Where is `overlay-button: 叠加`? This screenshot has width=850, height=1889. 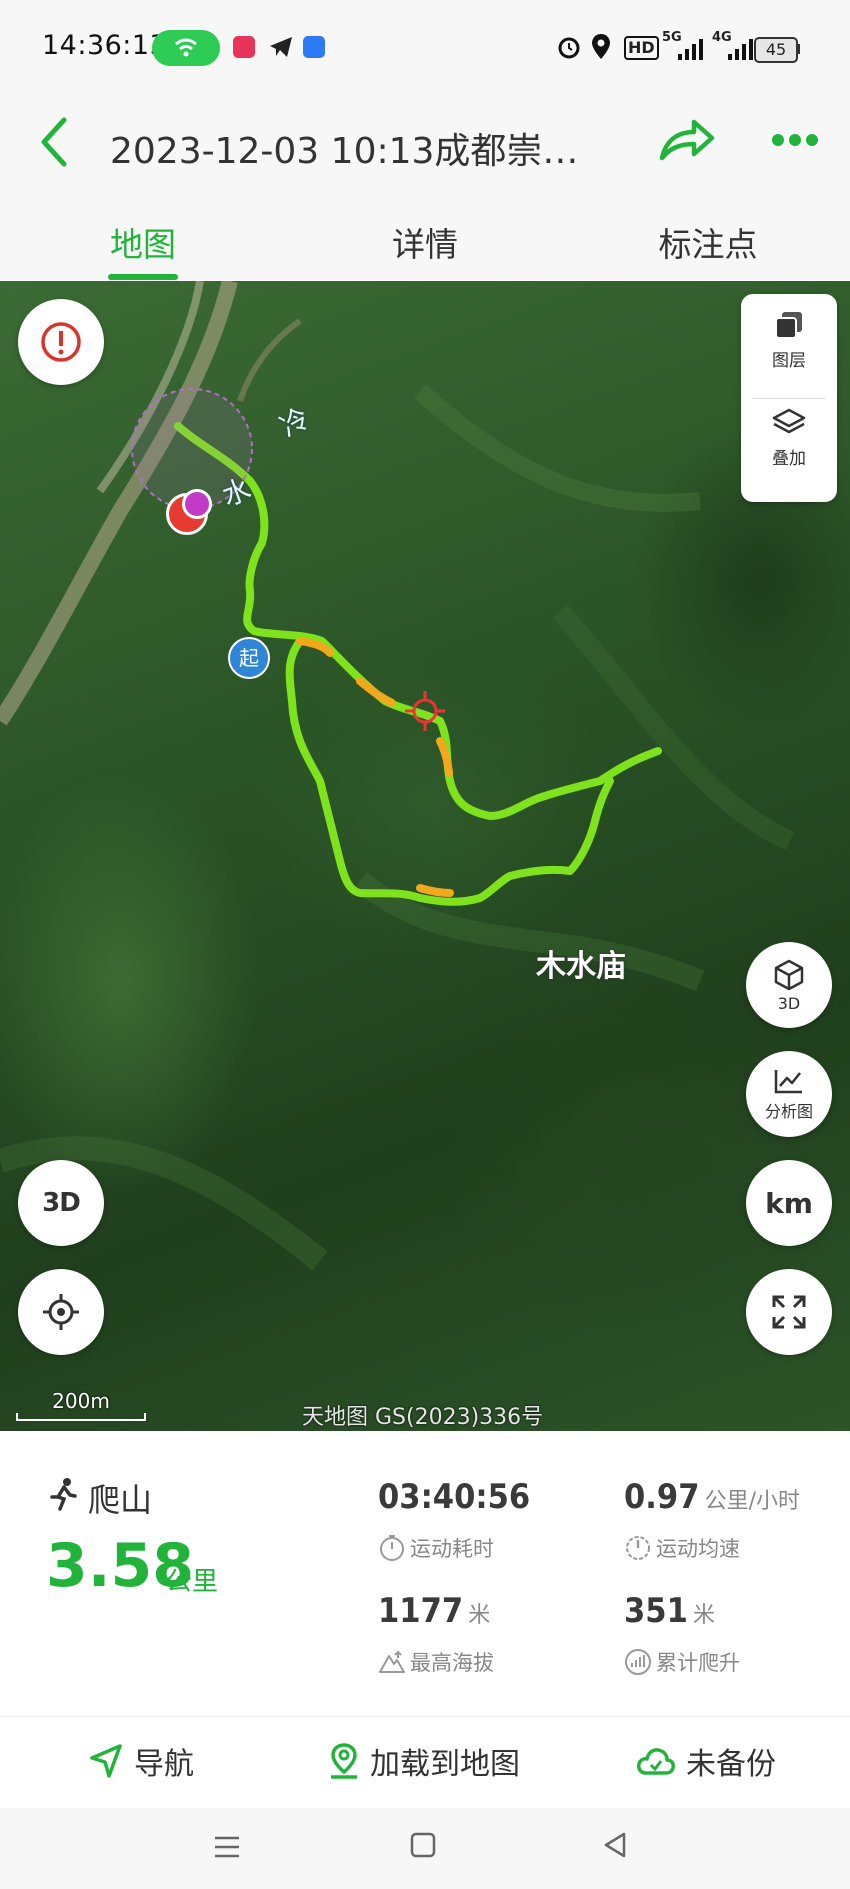 overlay-button: 叠加 is located at coordinates (789, 437).